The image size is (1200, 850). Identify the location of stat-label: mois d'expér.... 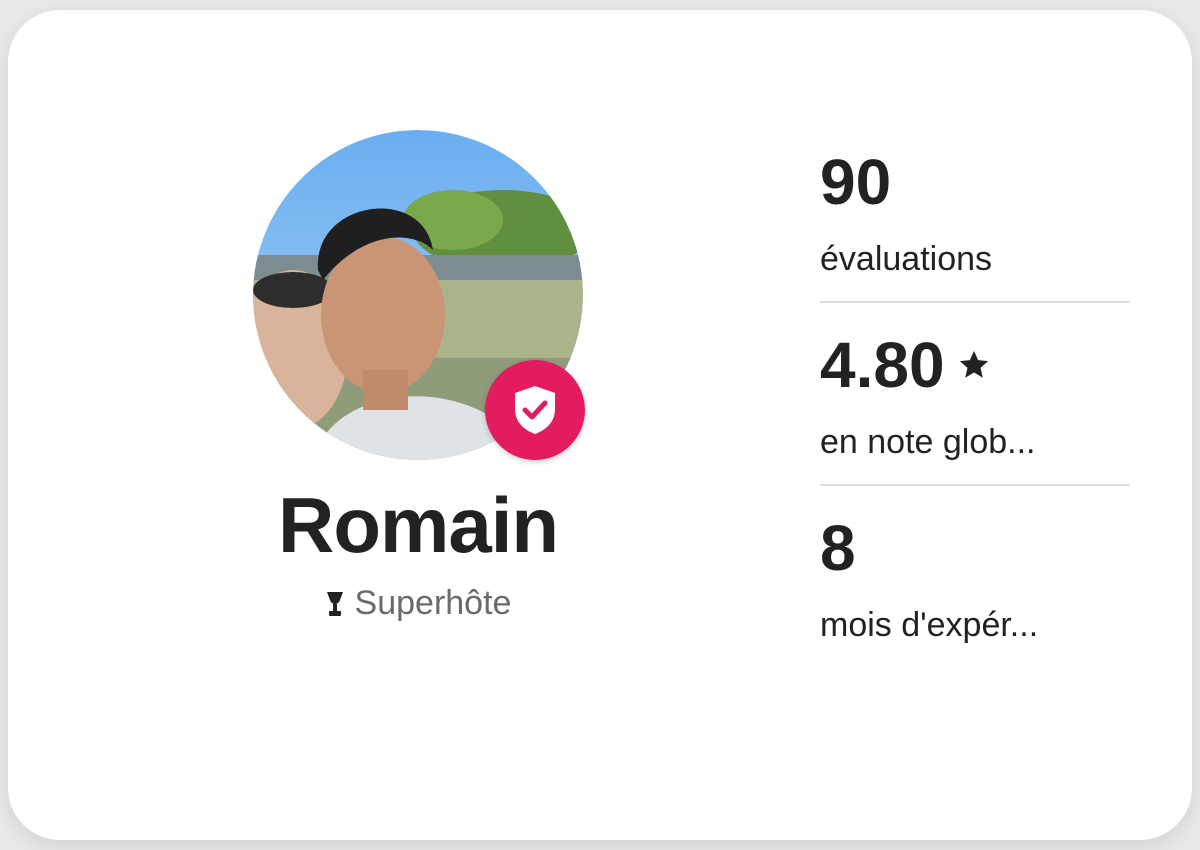
(929, 625).